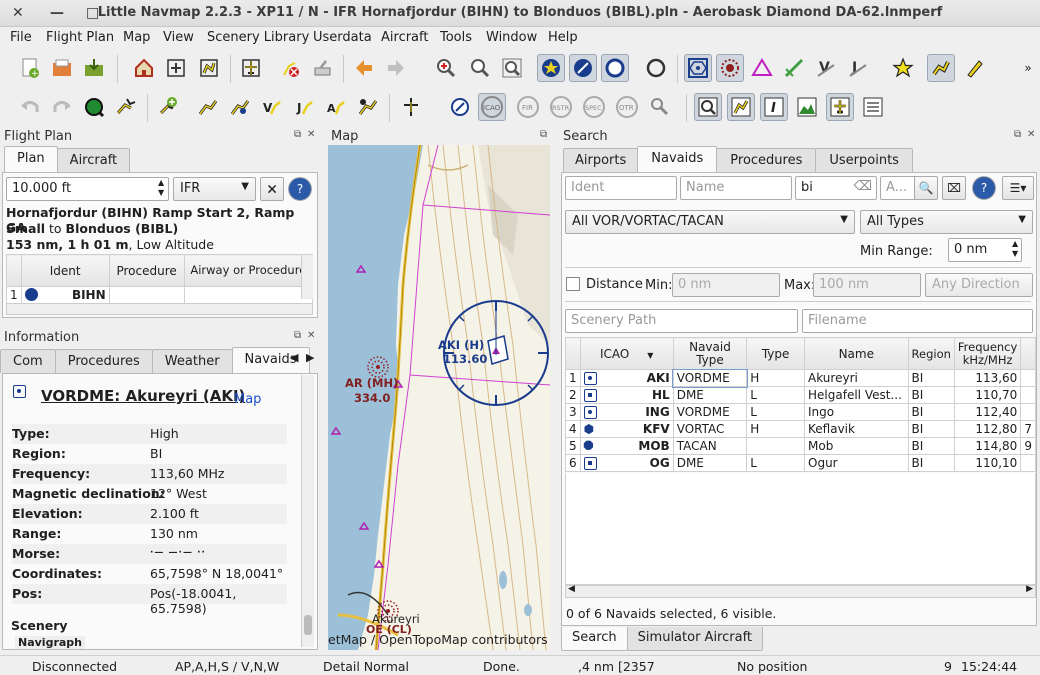  Describe the element at coordinates (800, 591) in the screenshot. I see `table-hscrollbar: ◀ ▶` at that location.